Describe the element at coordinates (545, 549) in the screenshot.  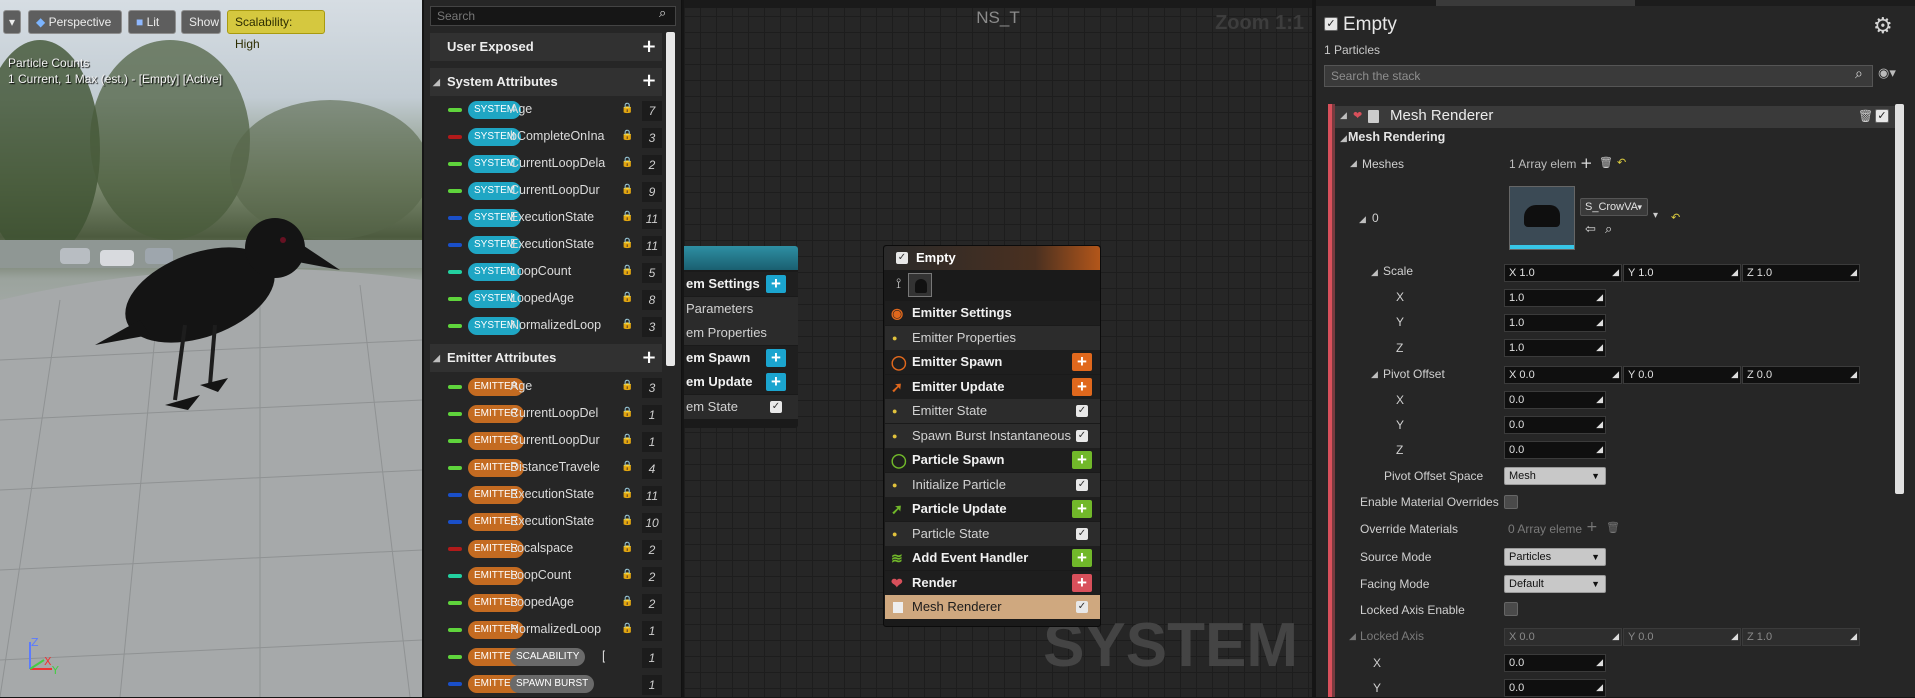
I see `parameter-row: EMITTER Localspace 🔒 2` at that location.